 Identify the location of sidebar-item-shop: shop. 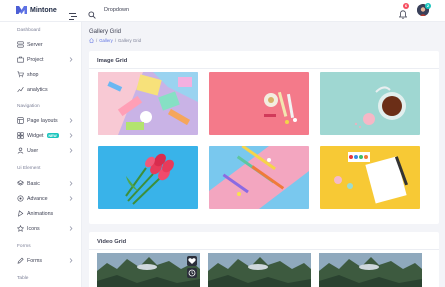
(47, 74).